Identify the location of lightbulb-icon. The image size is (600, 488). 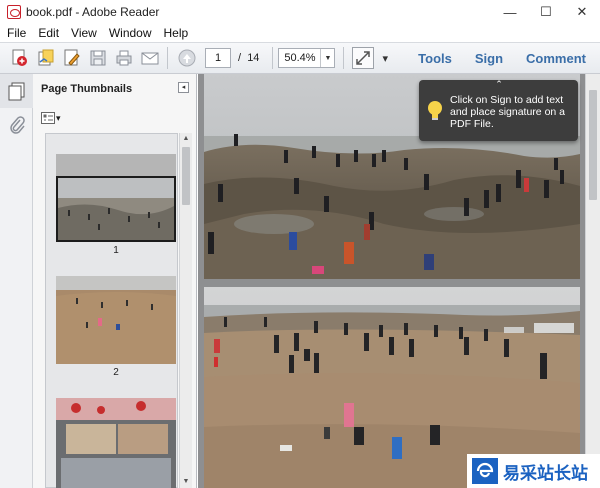
(435, 112).